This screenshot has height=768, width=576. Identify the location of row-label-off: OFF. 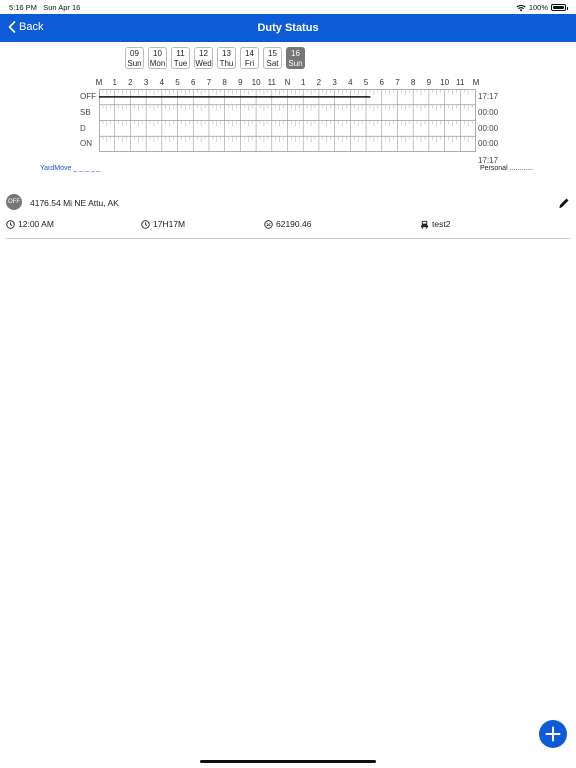
(88, 96).